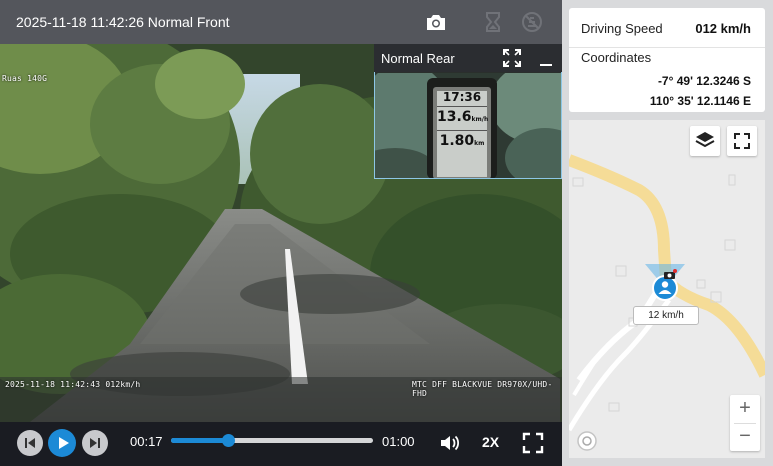 This screenshot has width=773, height=466. Describe the element at coordinates (450, 443) in the screenshot. I see `volume-icon` at that location.